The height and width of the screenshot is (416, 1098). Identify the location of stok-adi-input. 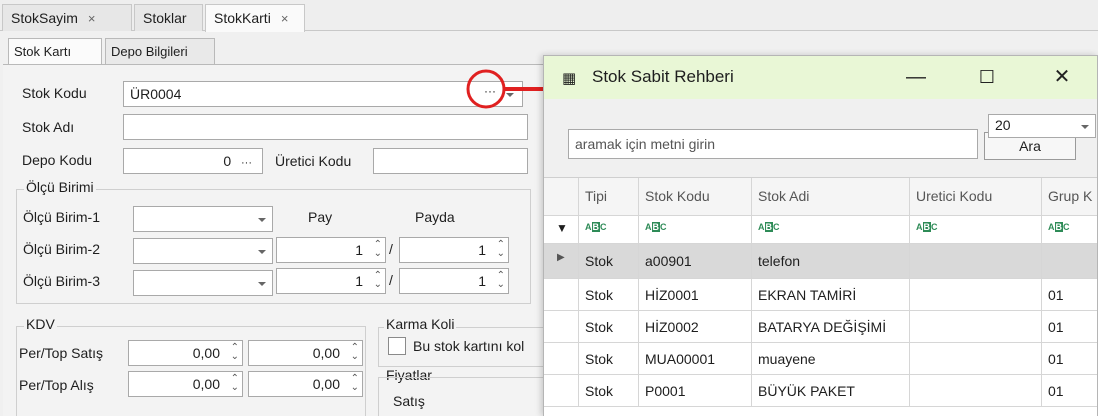
(325, 127).